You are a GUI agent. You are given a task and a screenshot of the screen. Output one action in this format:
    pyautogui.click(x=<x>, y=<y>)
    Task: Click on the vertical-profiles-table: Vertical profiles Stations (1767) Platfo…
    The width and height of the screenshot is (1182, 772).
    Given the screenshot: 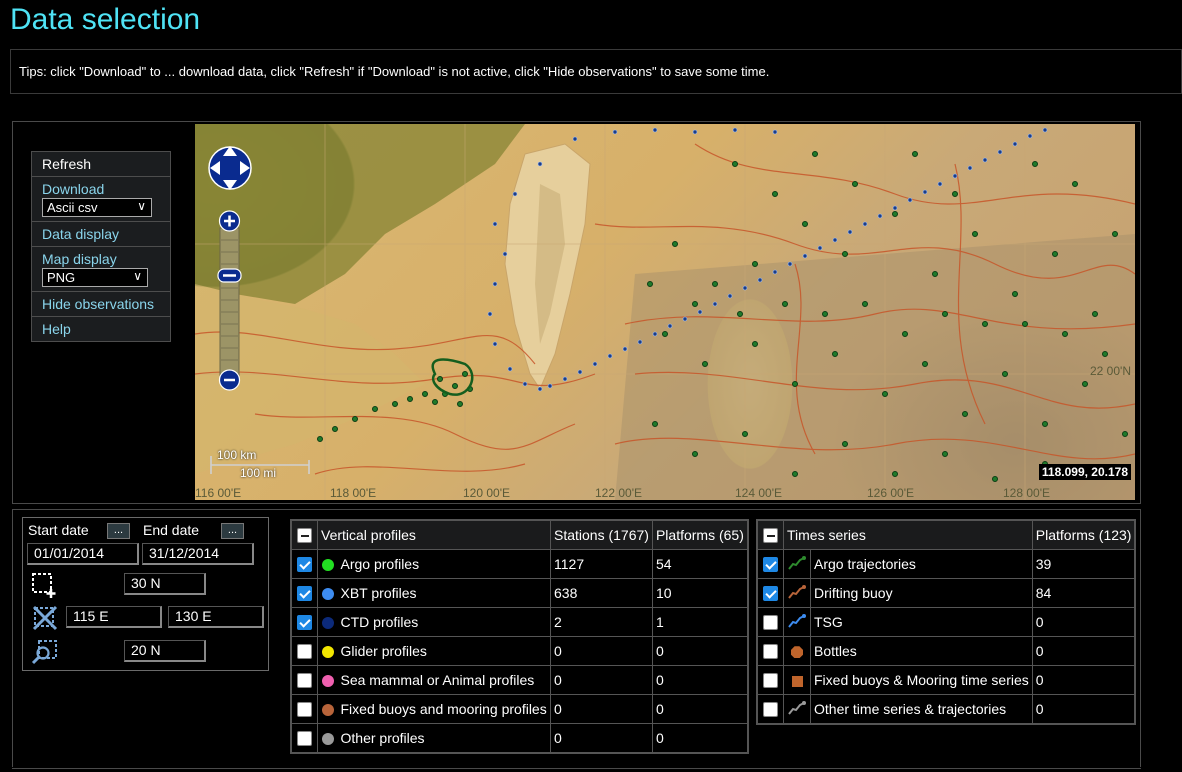 What is the action you would take?
    pyautogui.click(x=519, y=636)
    